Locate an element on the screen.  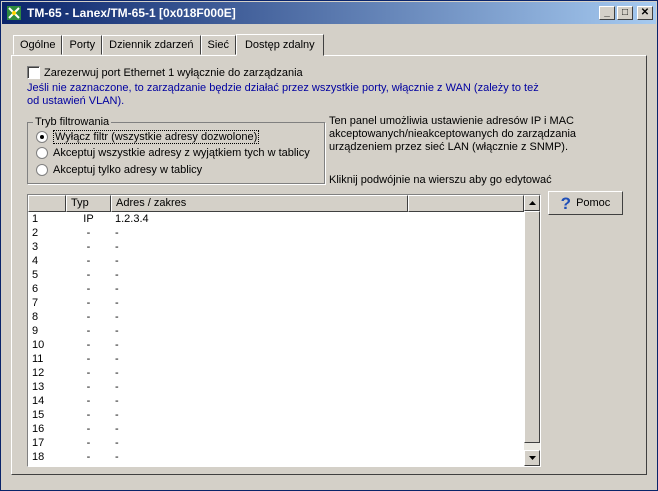
table-row: 16 - - is located at coordinates (276, 429).